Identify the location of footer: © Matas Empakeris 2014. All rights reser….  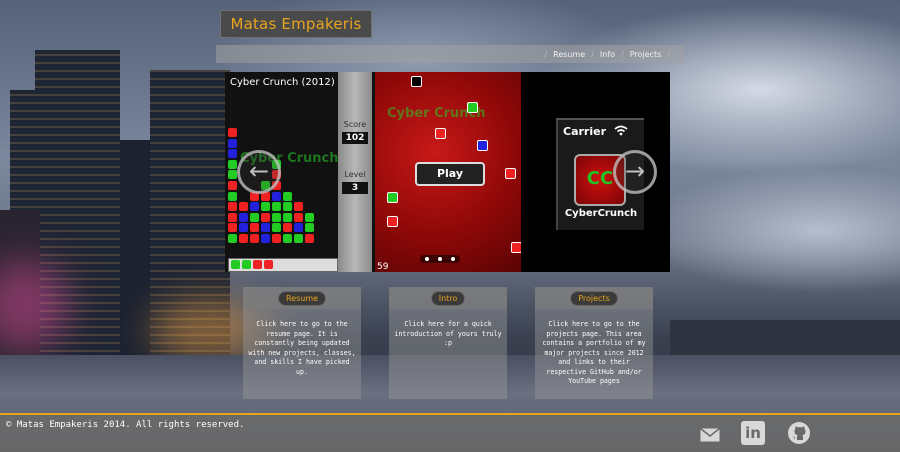
(450, 432).